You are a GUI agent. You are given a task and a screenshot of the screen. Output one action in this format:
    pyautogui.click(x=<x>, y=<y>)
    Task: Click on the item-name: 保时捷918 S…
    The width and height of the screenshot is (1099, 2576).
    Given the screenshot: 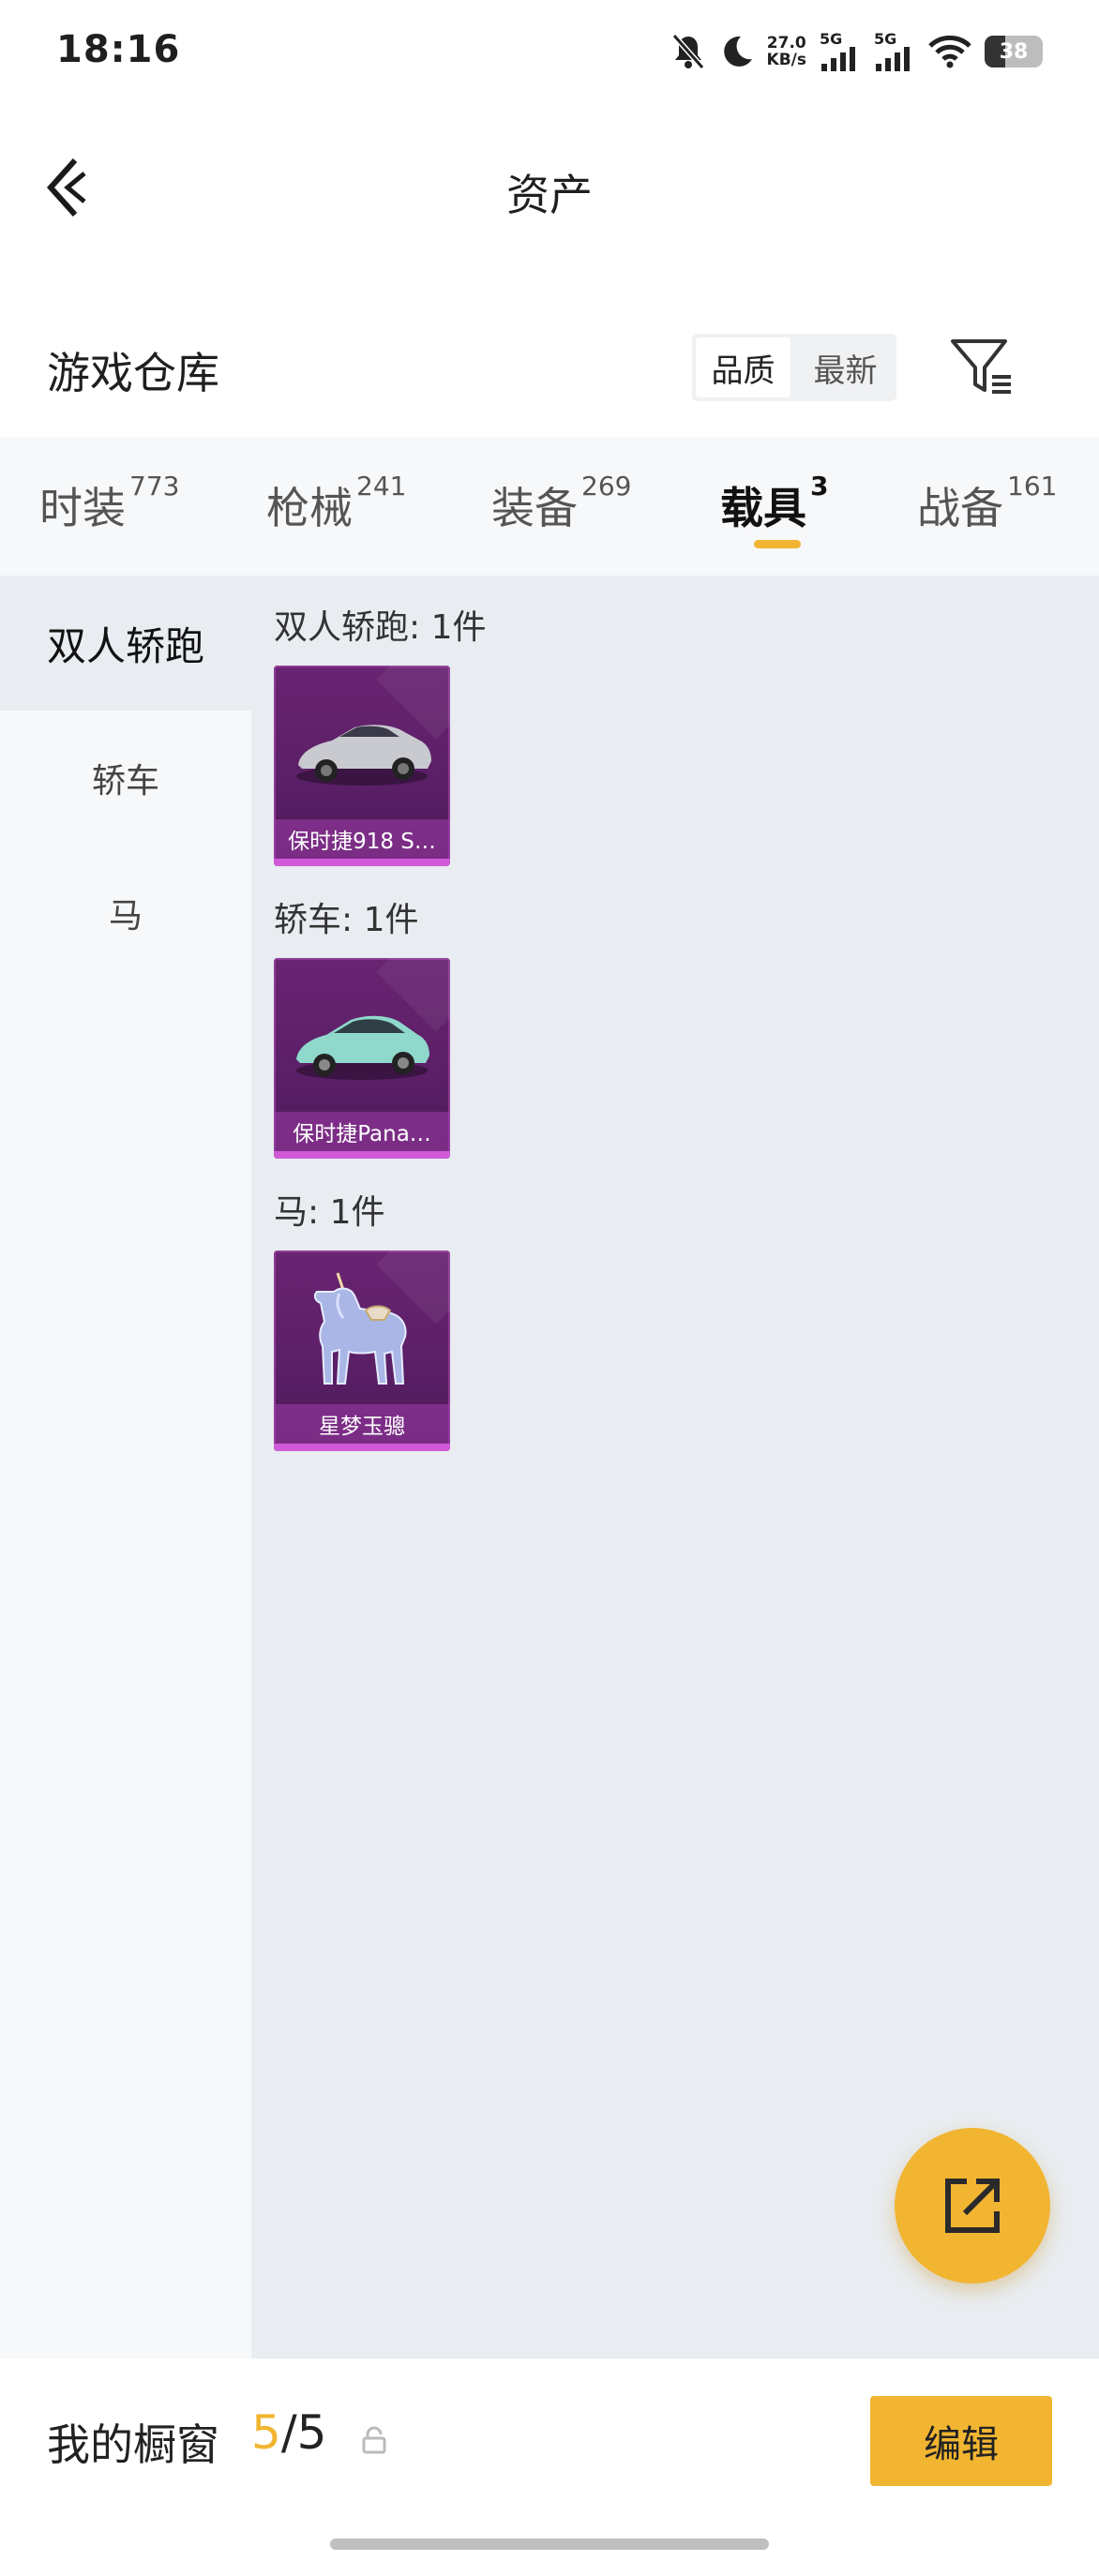 What is the action you would take?
    pyautogui.click(x=362, y=839)
    